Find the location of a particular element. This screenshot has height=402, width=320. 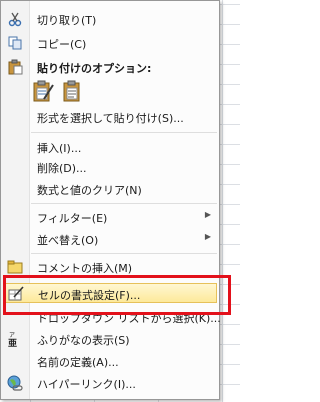

menu-item-filter: フィルター(E) ▶ is located at coordinates (110, 217).